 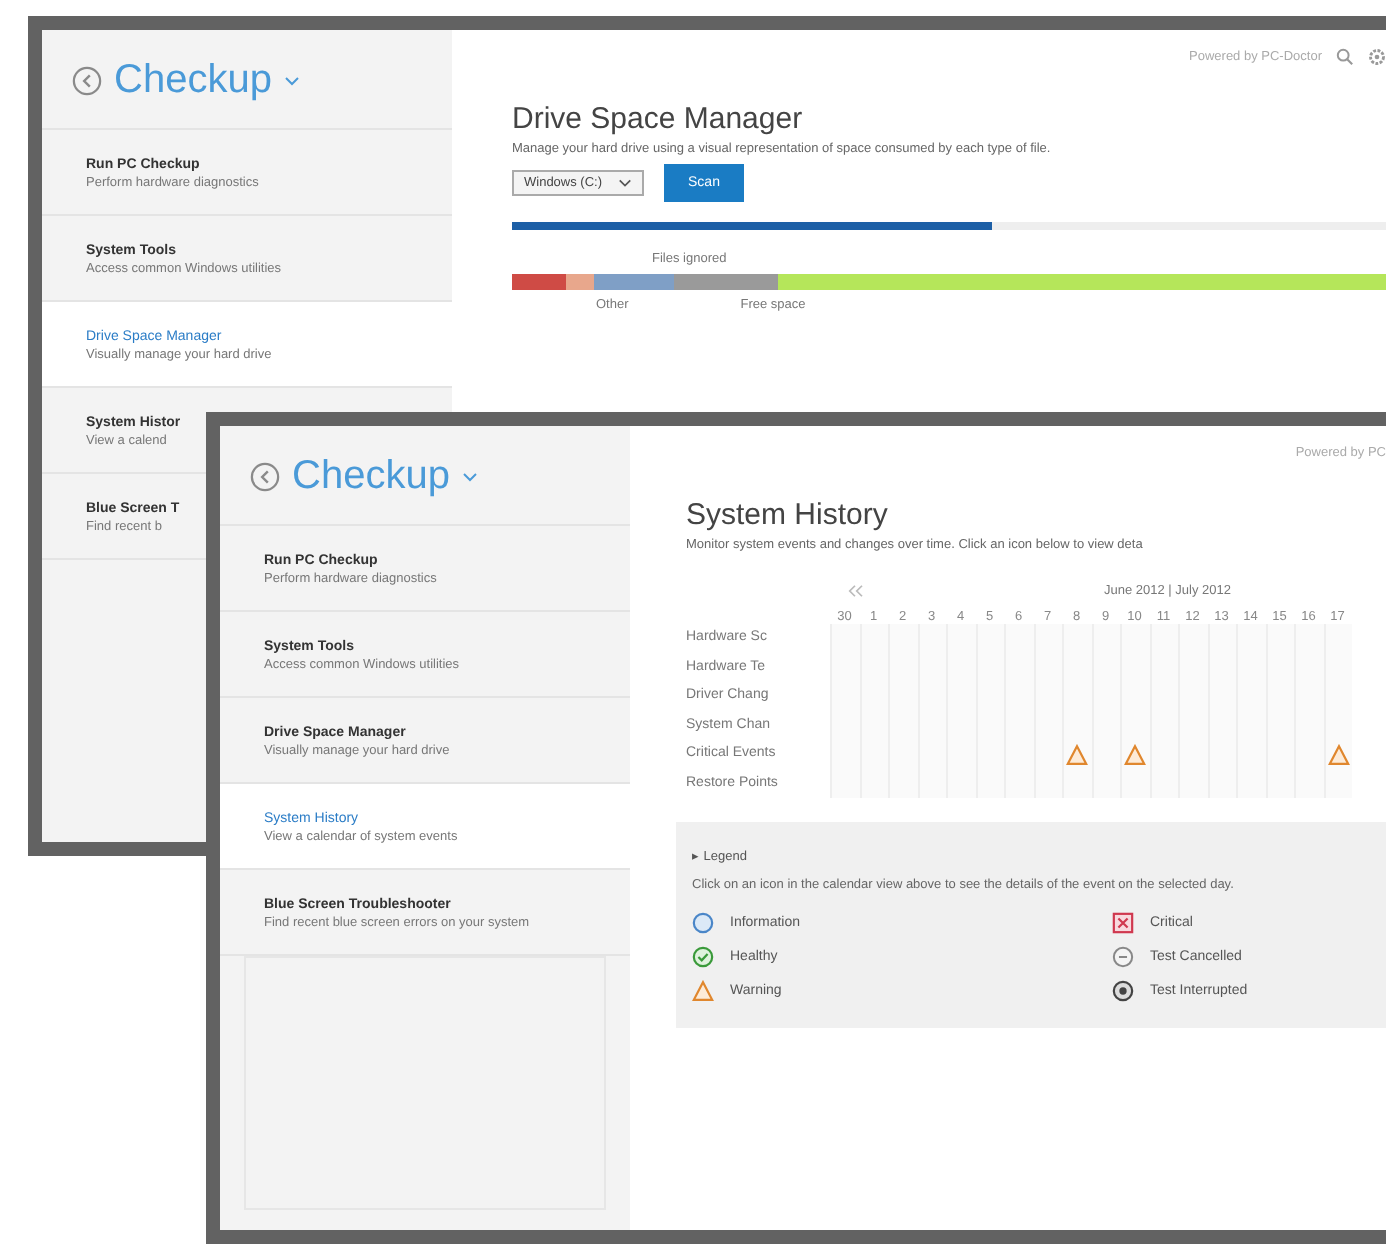 I want to click on info-circle-icon, so click(x=703, y=923).